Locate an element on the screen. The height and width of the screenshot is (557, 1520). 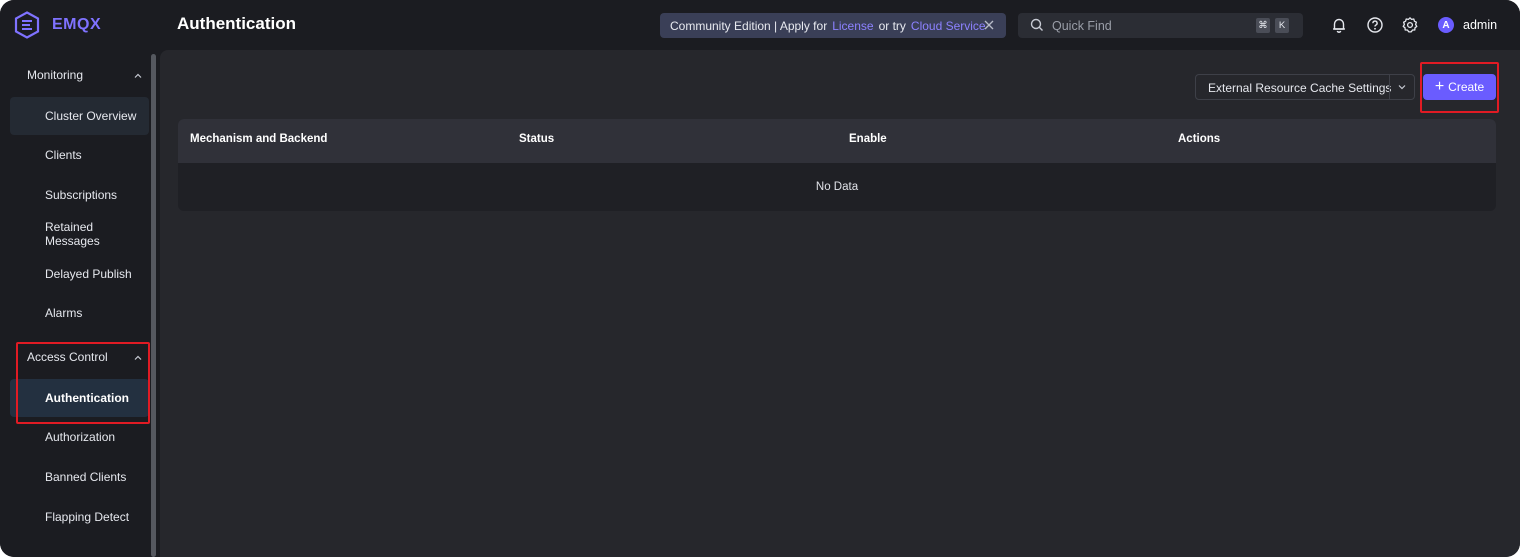
help-icon is located at coordinates (1375, 25).